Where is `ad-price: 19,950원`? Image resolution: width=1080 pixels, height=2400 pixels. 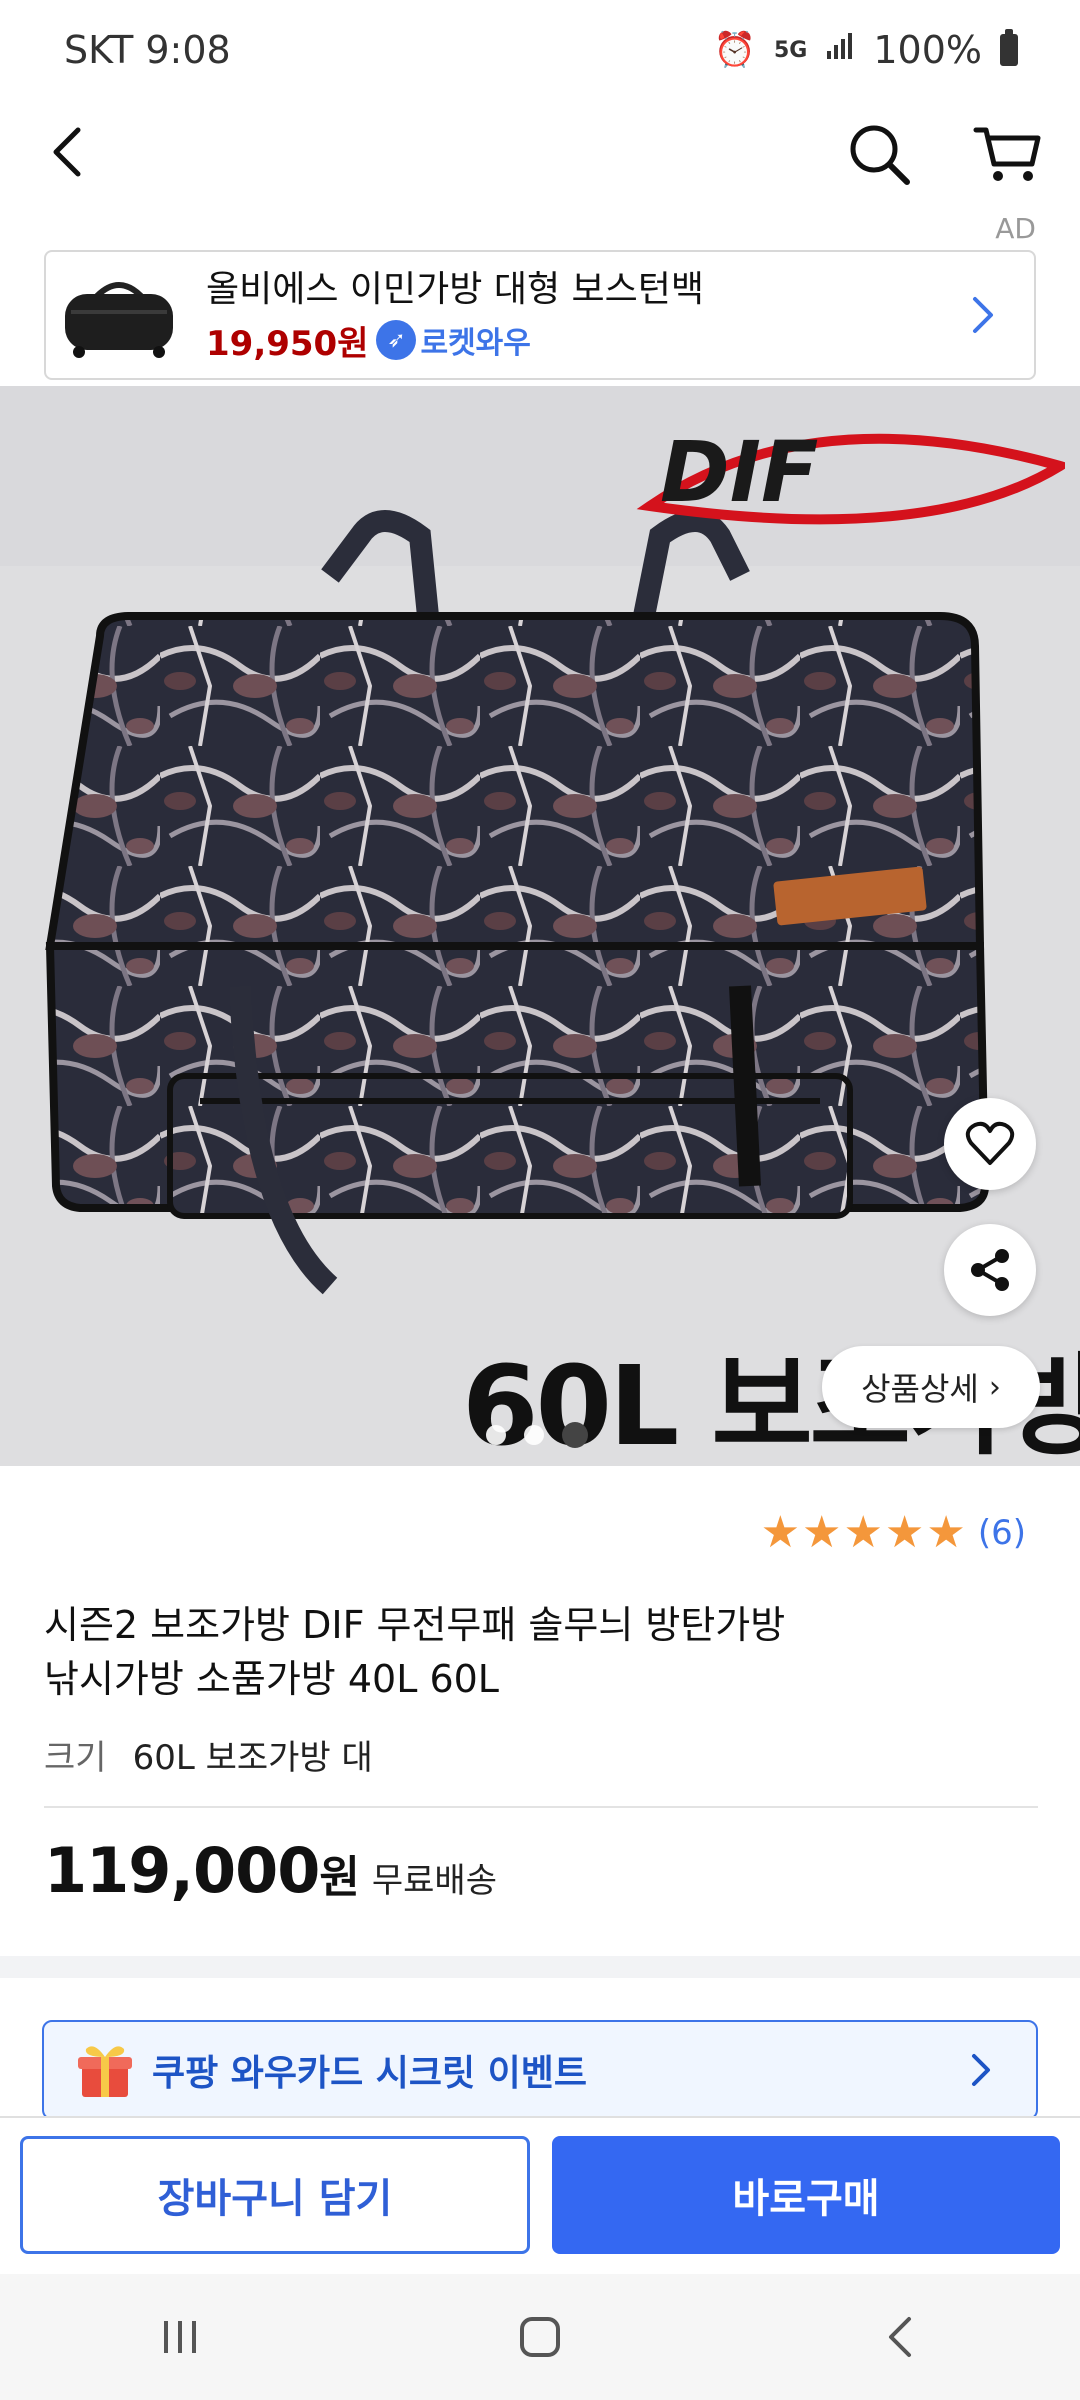
ad-price: 19,950원 is located at coordinates (287, 343).